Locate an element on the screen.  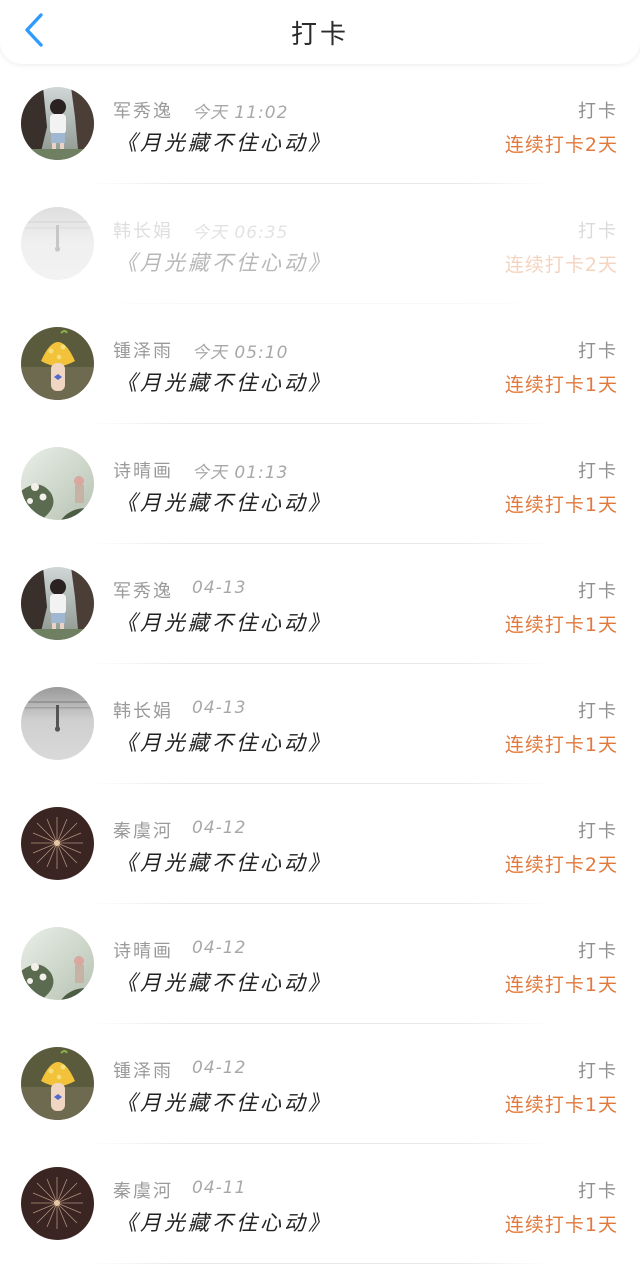
checkin-time: 04-11 is located at coordinates (219, 1188).